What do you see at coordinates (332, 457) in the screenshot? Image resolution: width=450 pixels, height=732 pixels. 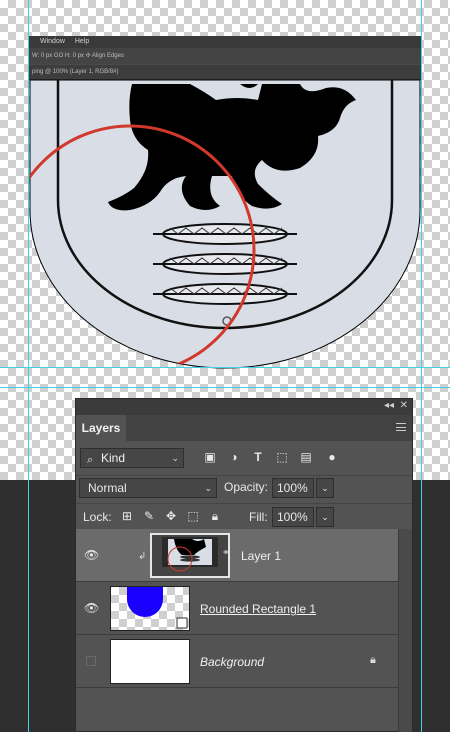 I see `filter-toggle-icon: ●` at bounding box center [332, 457].